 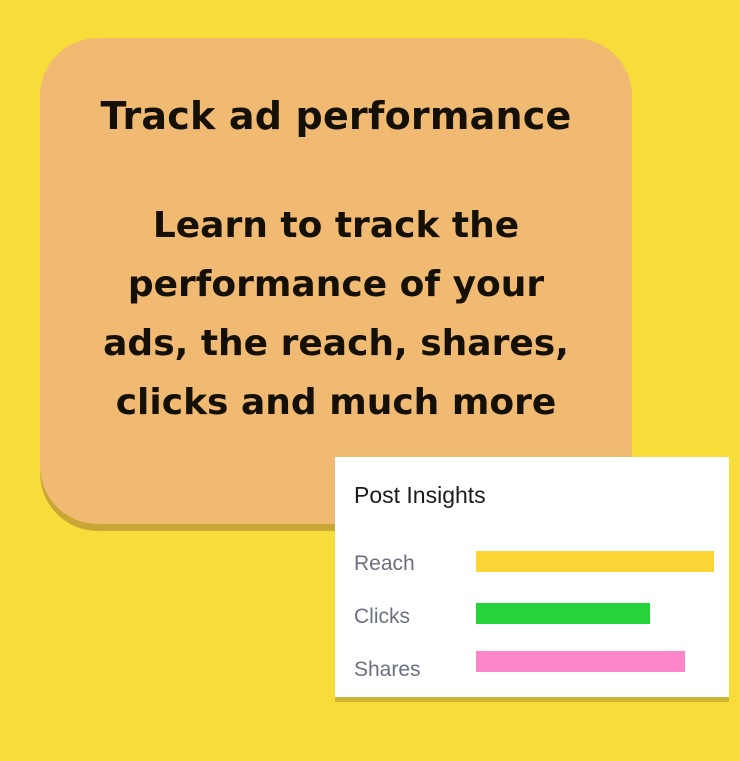 I want to click on reach-bar, so click(x=595, y=561).